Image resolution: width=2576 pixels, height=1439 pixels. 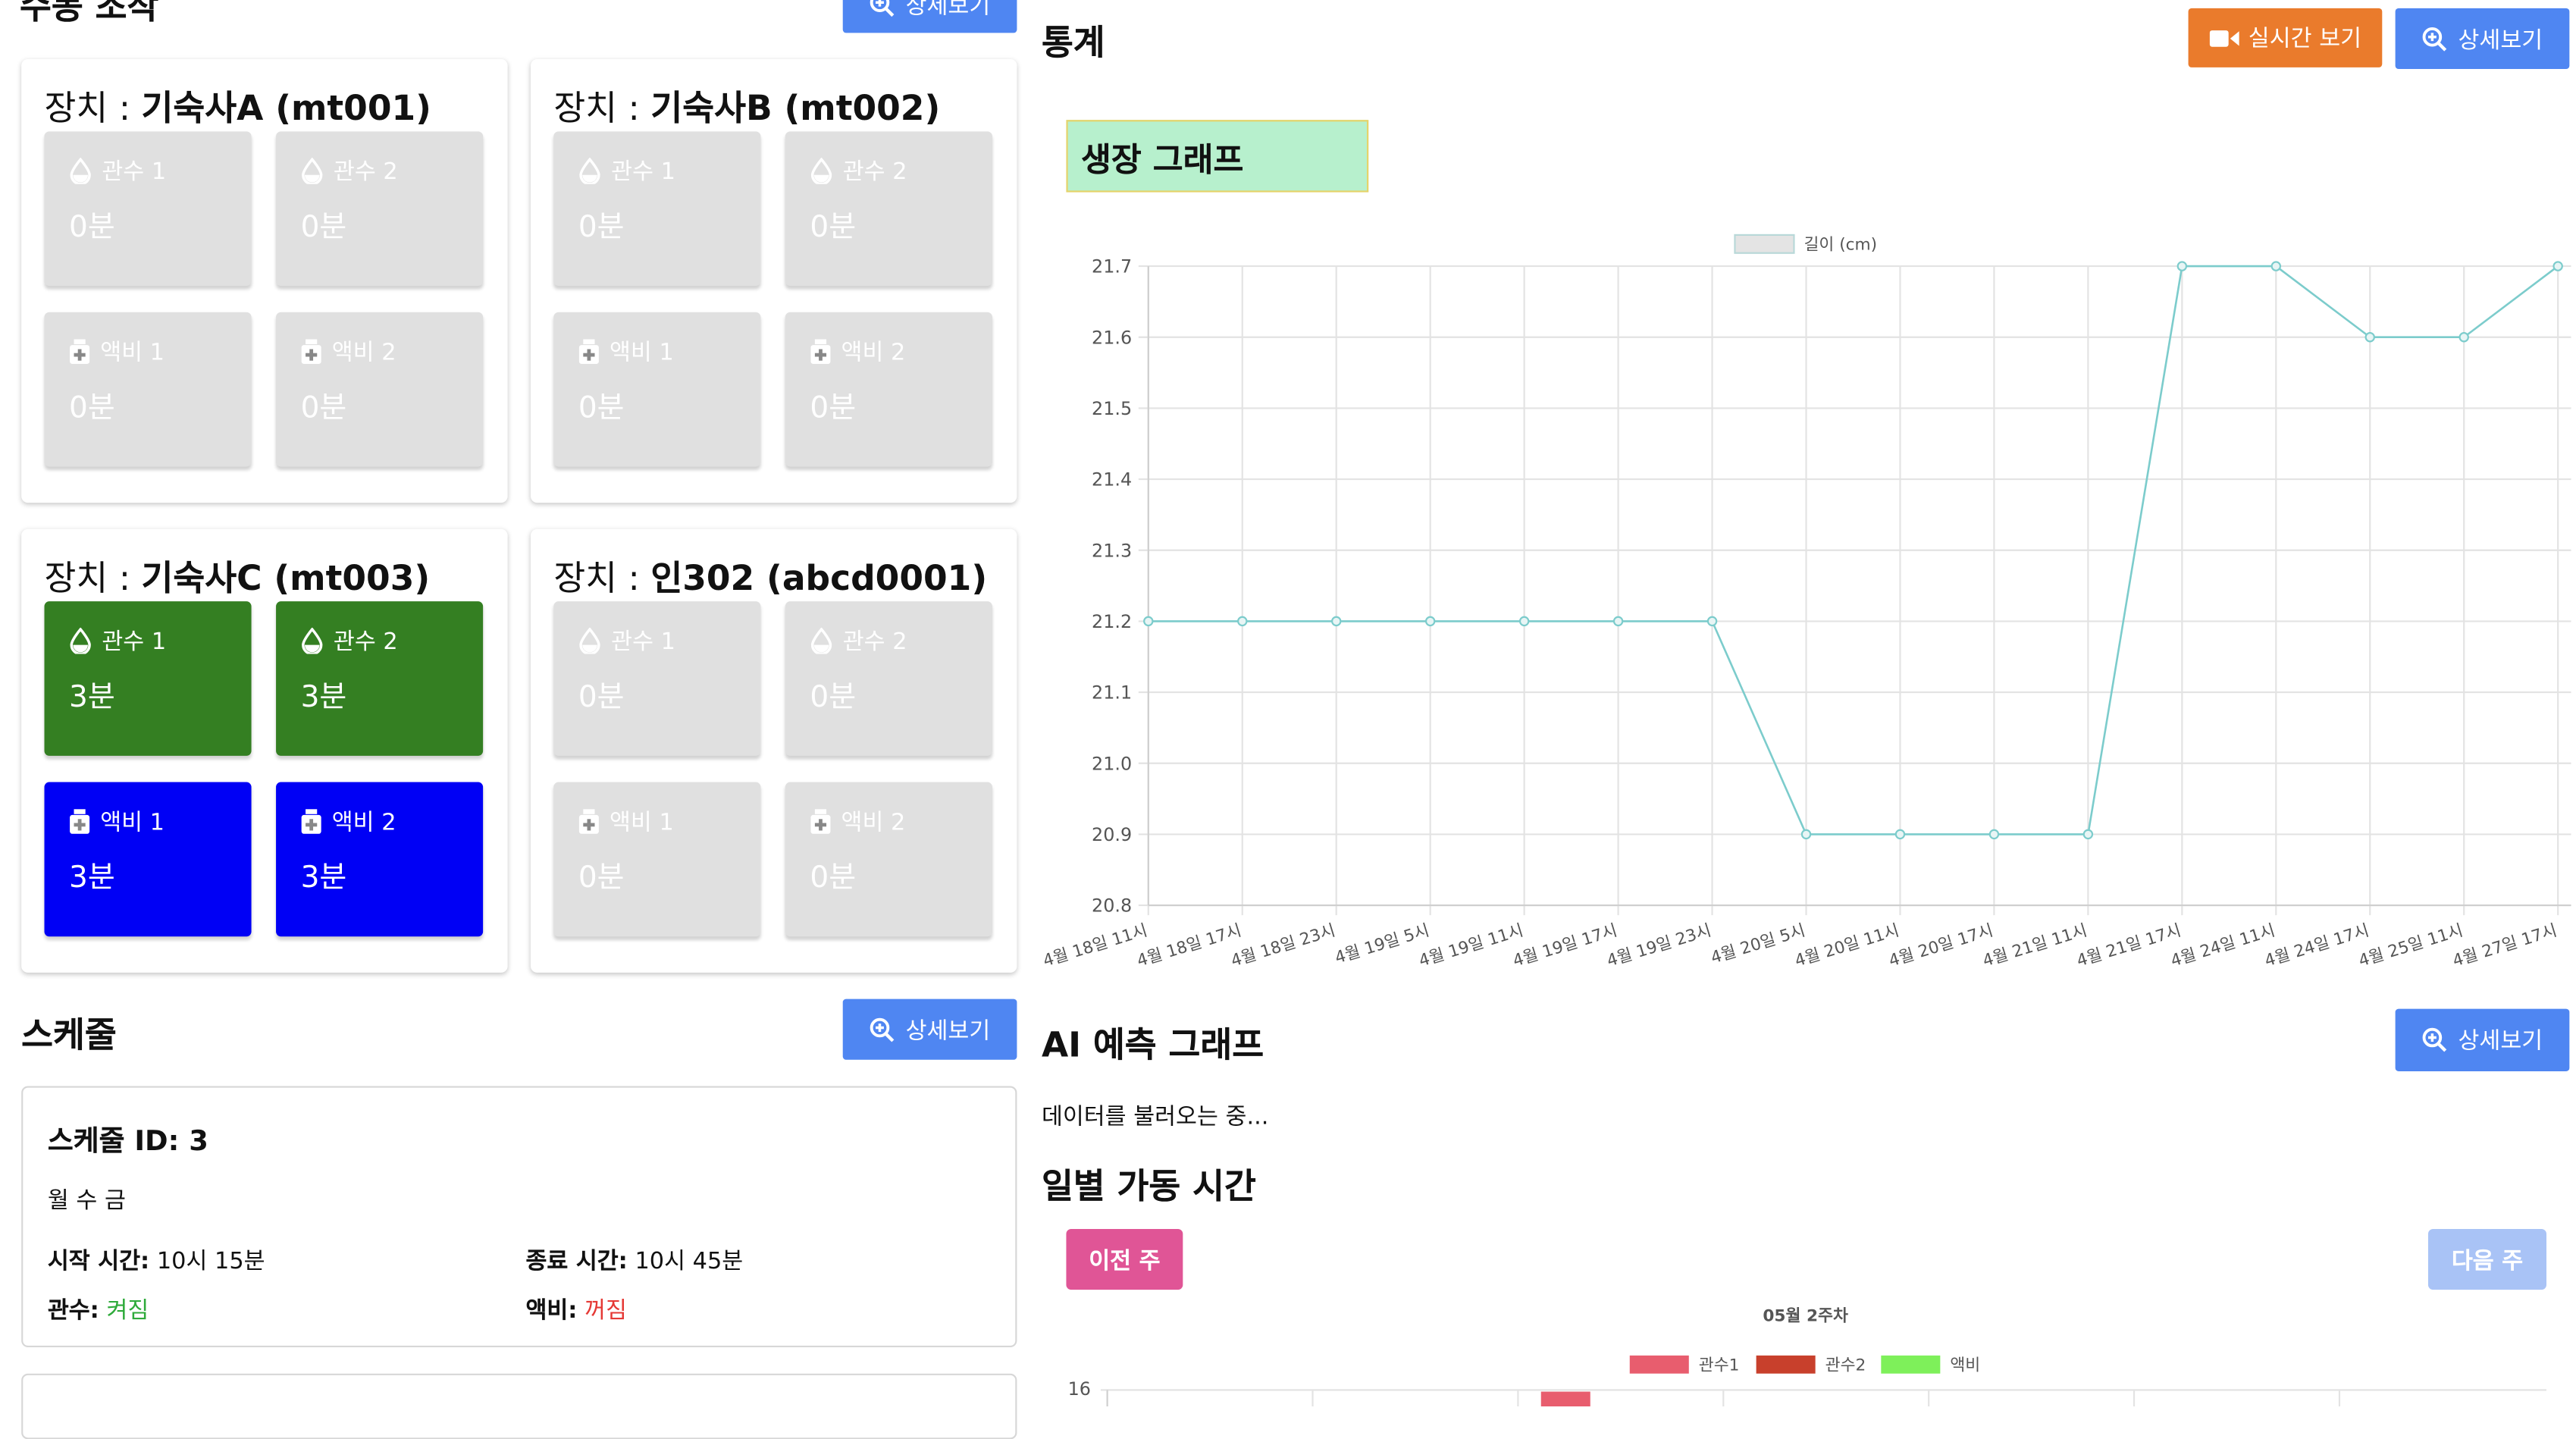 What do you see at coordinates (1112, 693) in the screenshot?
I see `y-tick-label: 21.1` at bounding box center [1112, 693].